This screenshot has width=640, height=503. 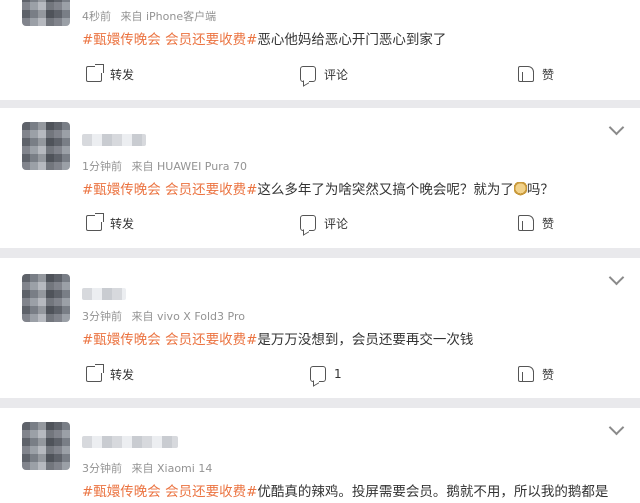 I want to click on comment-text: #甄嬛传晚会 会员还要收费#优酷真的辣鸡。投屏需要会员。鹅就不用，所以我的鹅都是, so click(x=345, y=490).